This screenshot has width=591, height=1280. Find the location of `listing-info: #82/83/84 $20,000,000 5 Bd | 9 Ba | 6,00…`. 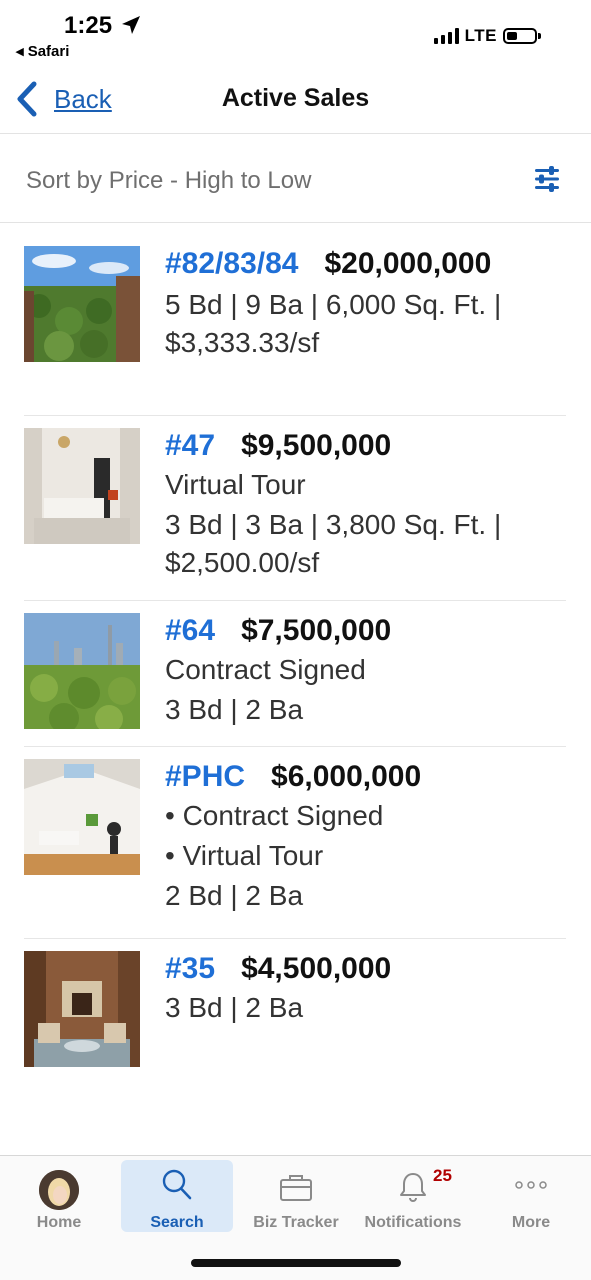

listing-info: #82/83/84 $20,000,000 5 Bd | 9 Ba | 6,00… is located at coordinates (365, 330).